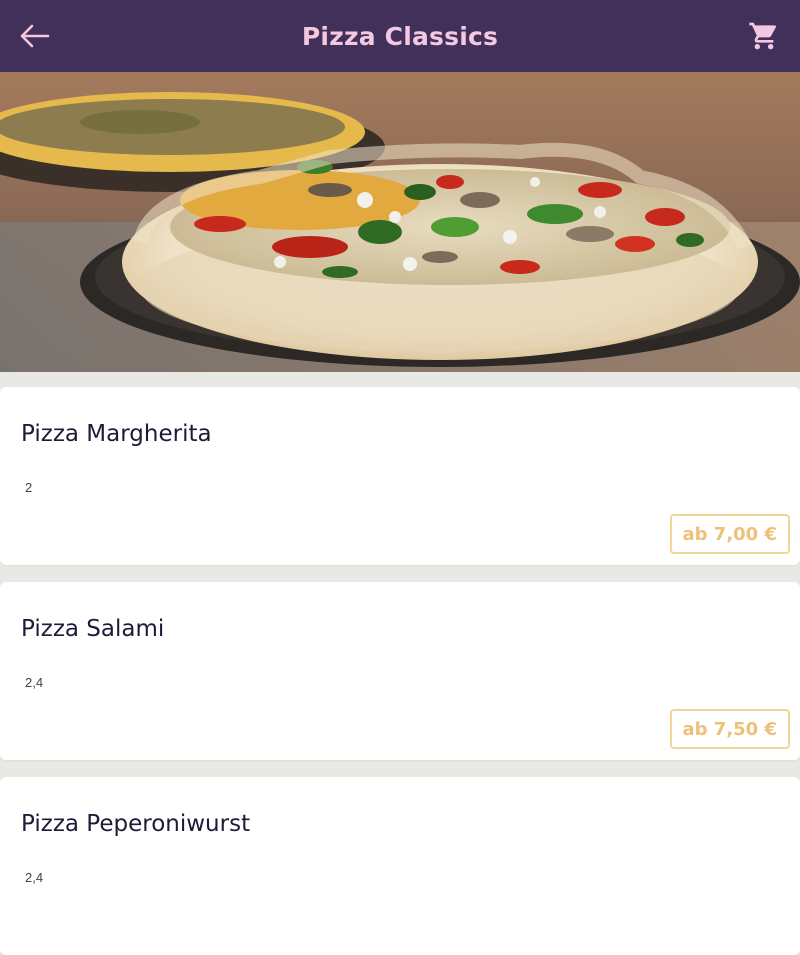 The image size is (800, 955). What do you see at coordinates (136, 824) in the screenshot?
I see `item-name: Pizza Peperoniwurst` at bounding box center [136, 824].